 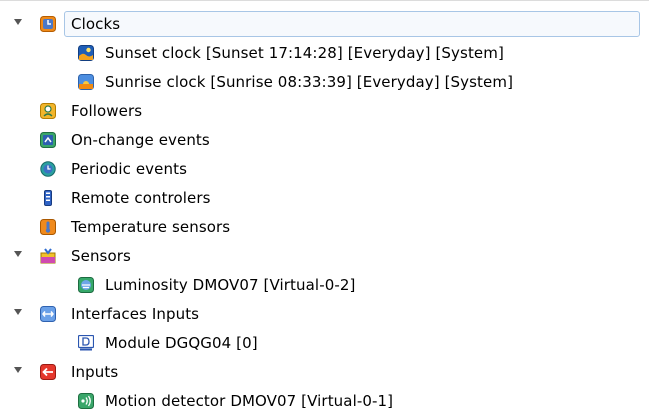 I want to click on tree-node-motion-detector: Motion detector DMOV07 [Virtual-0-1], so click(x=324, y=401).